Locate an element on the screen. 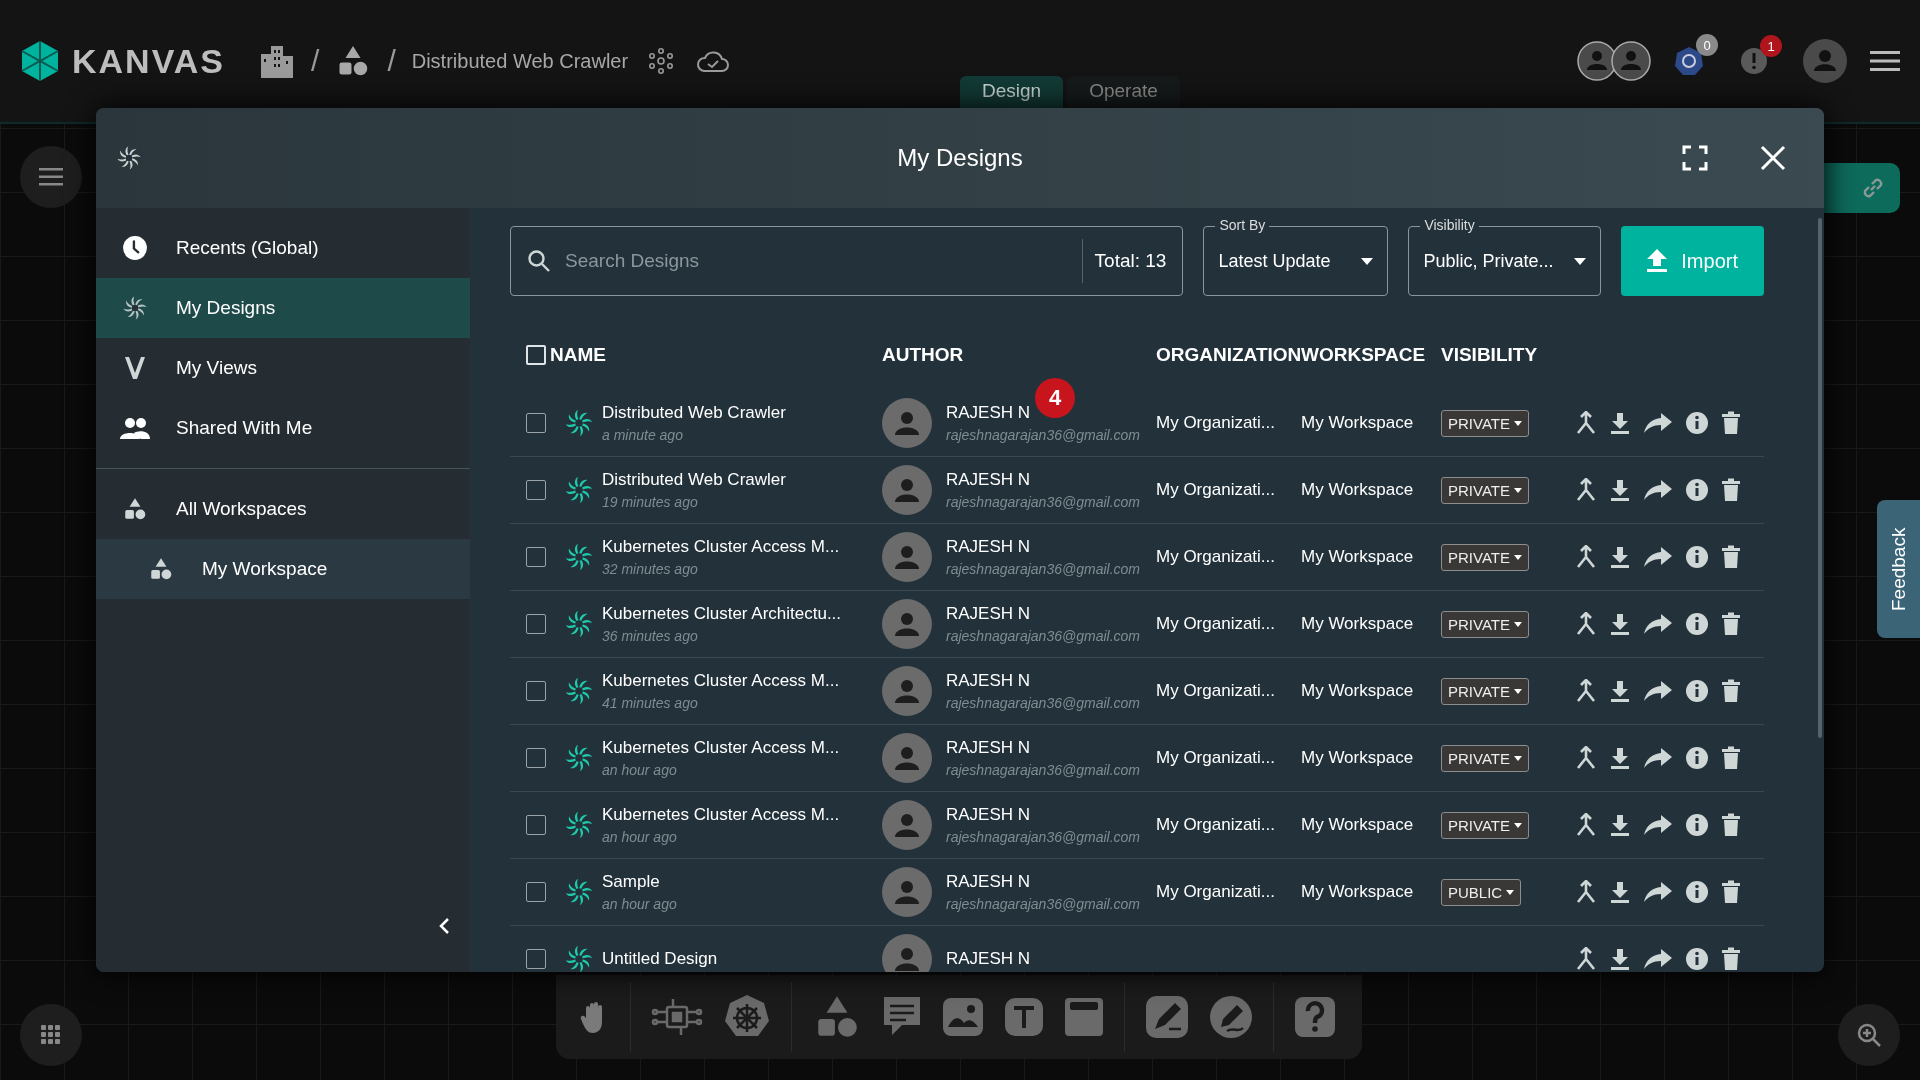 Image resolution: width=1920 pixels, height=1080 pixels. search-bar: Search Designs Total: 13 is located at coordinates (847, 261).